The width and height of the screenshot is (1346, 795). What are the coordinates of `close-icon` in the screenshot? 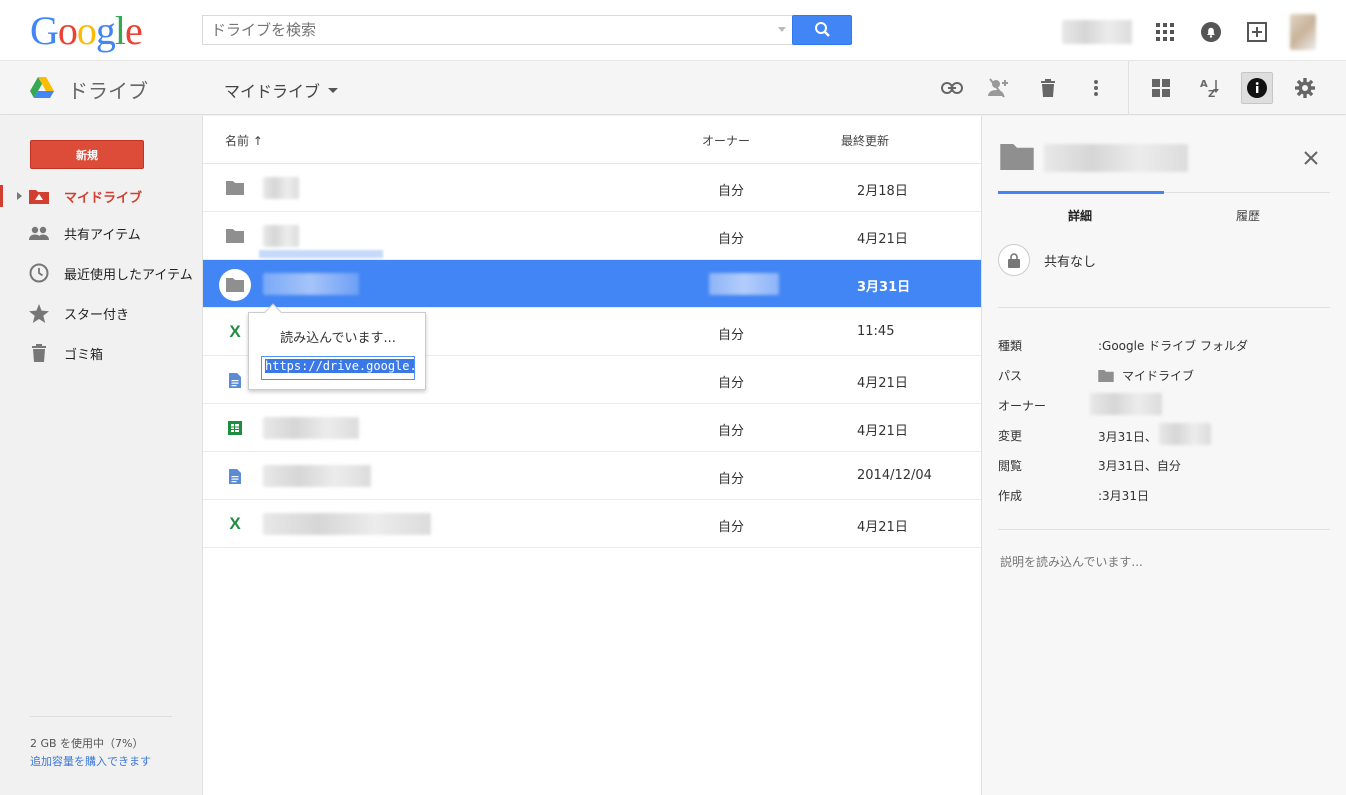 It's located at (1311, 158).